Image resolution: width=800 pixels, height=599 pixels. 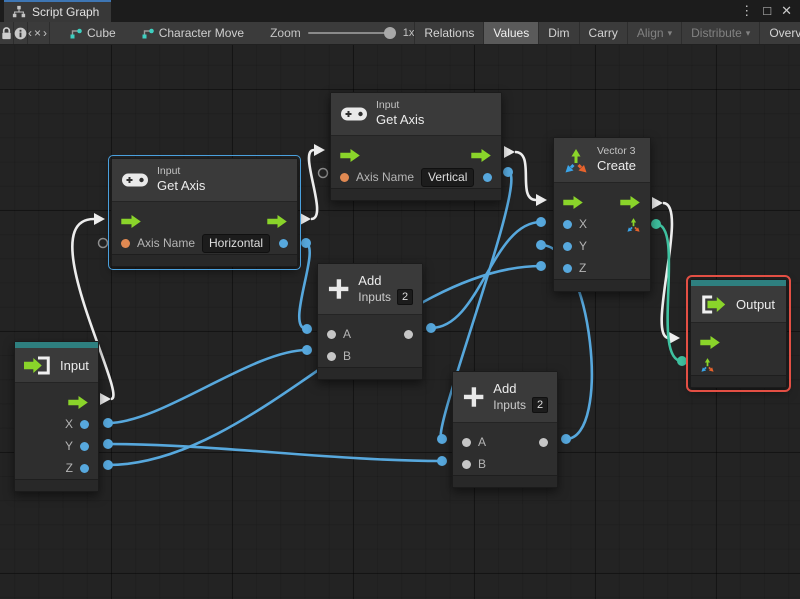 I want to click on relations-button: Relations, so click(x=448, y=33).